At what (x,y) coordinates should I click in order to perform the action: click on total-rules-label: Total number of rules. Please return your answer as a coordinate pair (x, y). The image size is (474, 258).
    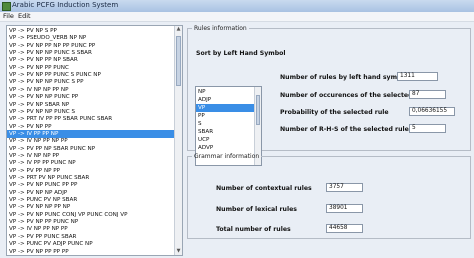
    Looking at the image, I should click on (253, 229).